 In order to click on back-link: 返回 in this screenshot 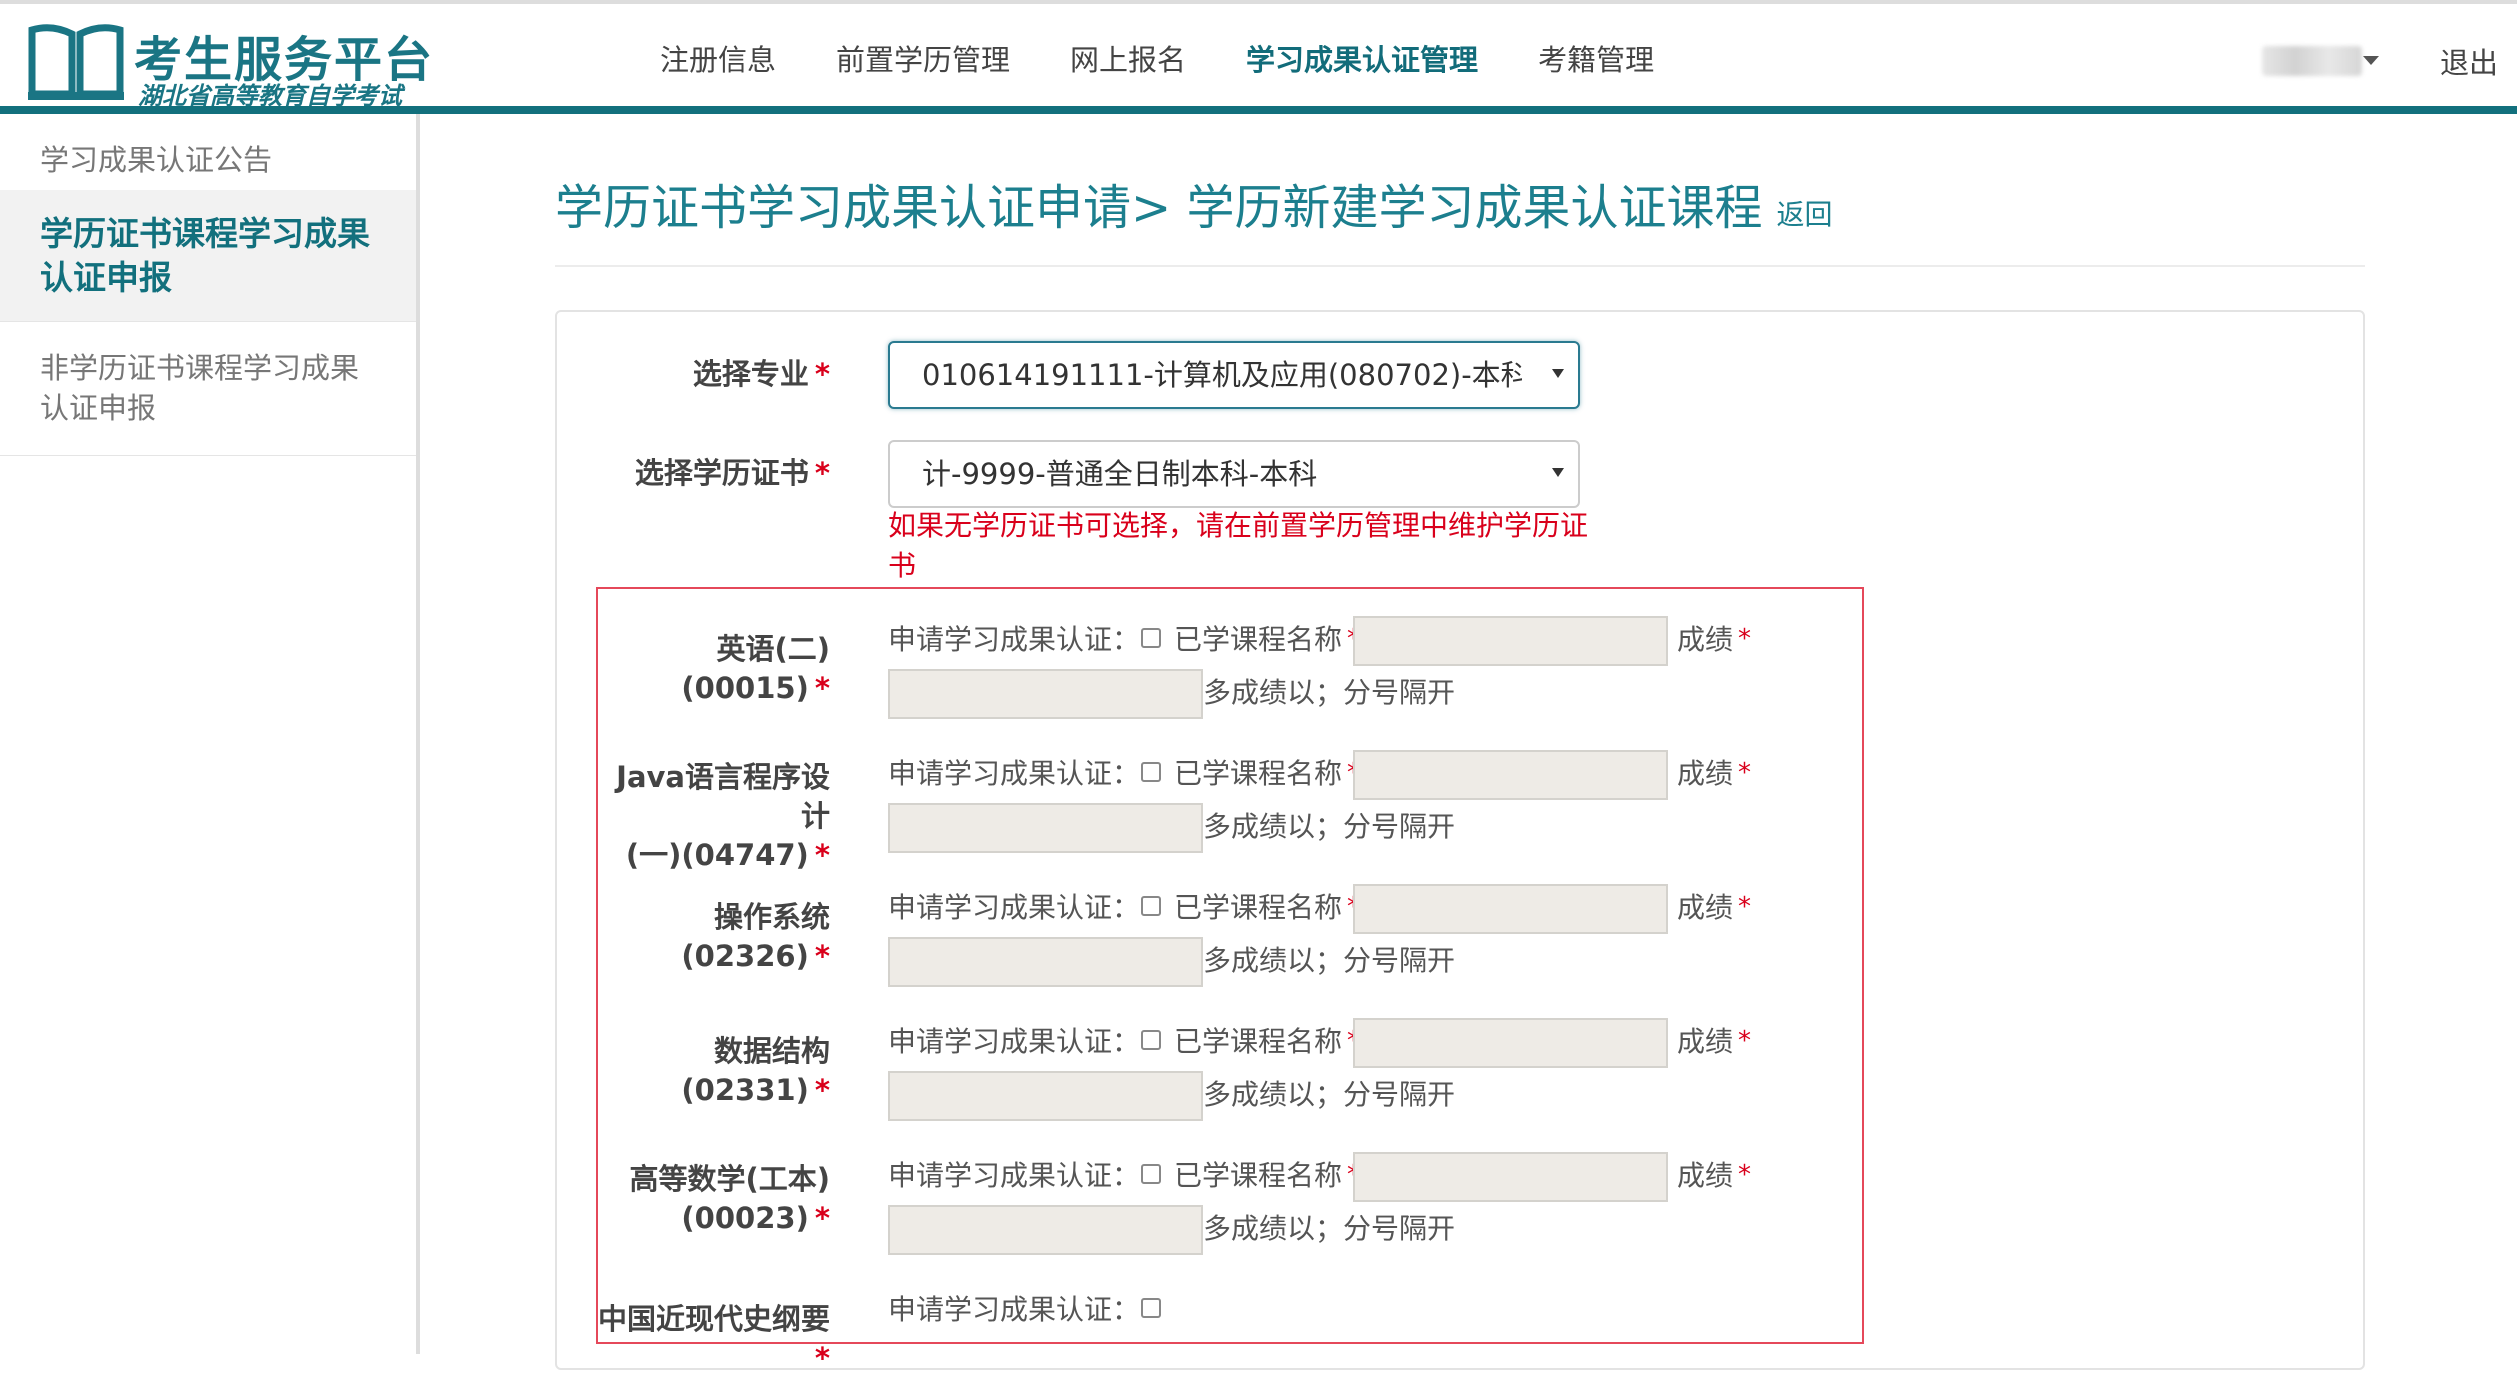, I will do `click(1804, 214)`.